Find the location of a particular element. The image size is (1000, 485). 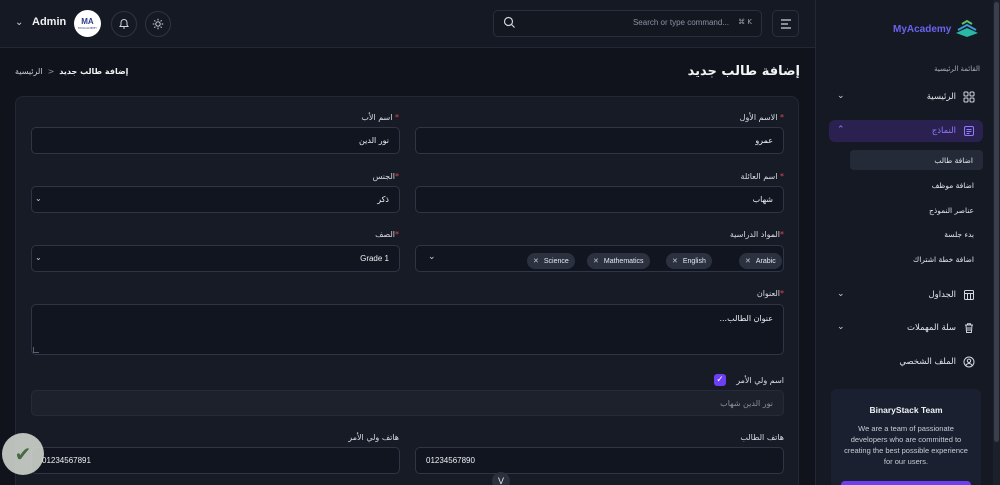

breadcrumb: إضافة طالب جديد < الرئيسية is located at coordinates (71, 71).